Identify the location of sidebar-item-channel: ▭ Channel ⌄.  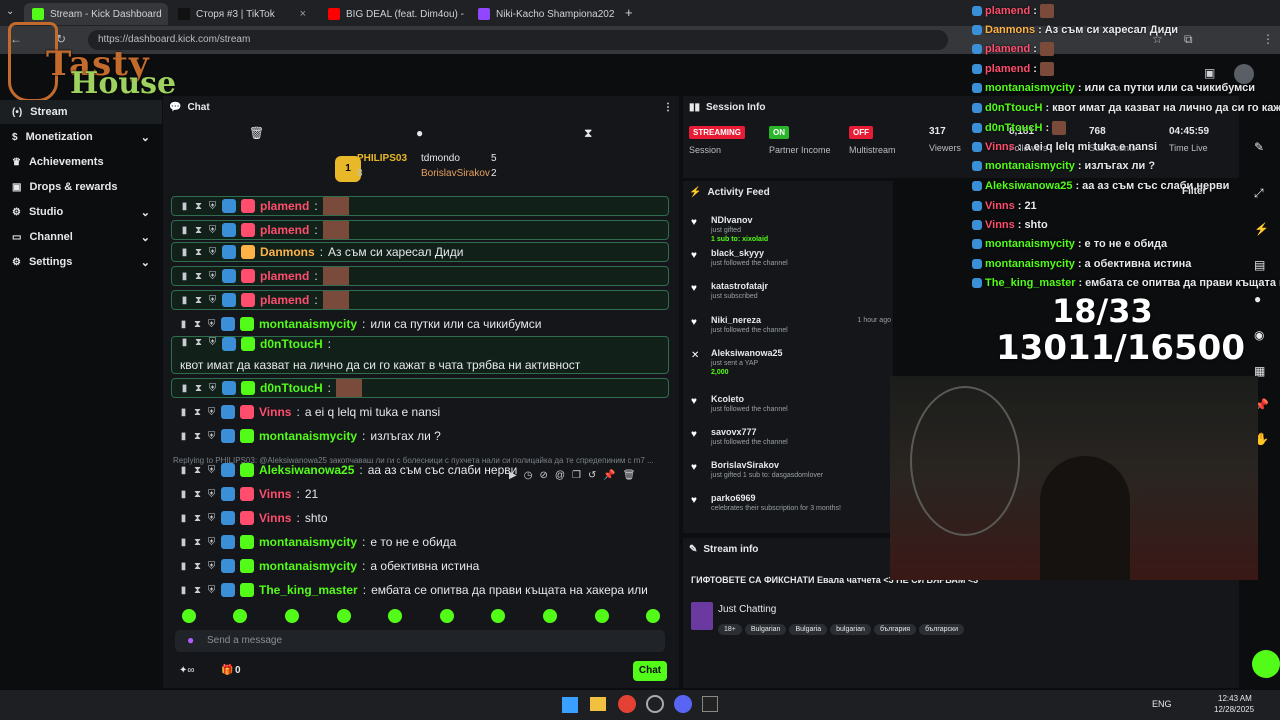
(81, 237).